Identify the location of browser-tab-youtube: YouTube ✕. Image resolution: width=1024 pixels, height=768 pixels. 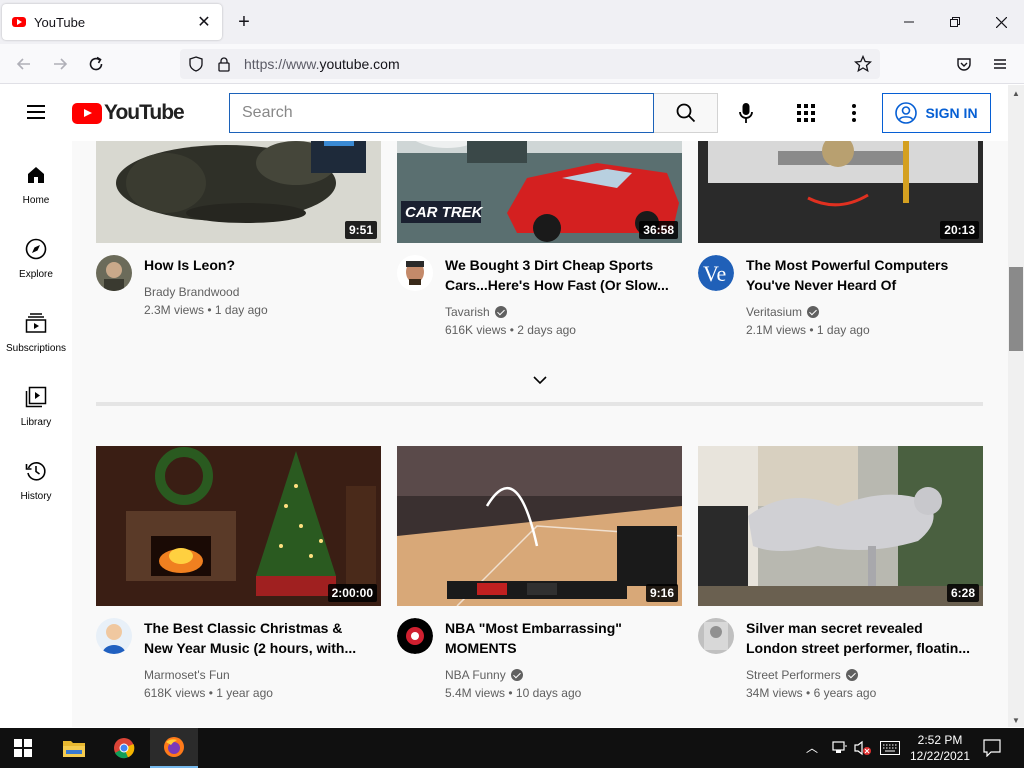
(112, 22).